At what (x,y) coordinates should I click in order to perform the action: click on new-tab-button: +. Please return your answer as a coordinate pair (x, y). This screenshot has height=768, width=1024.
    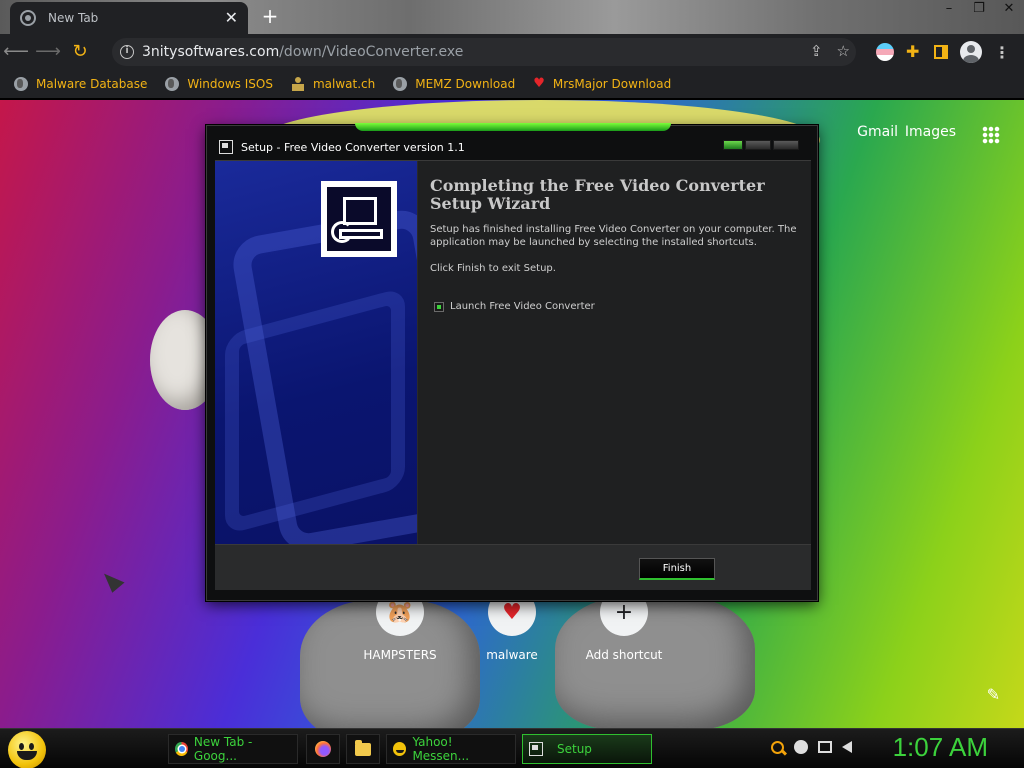
    Looking at the image, I should click on (270, 16).